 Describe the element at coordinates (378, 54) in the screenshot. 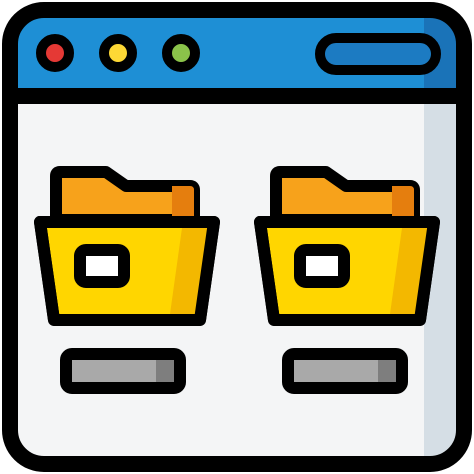

I see `address-bar` at that location.